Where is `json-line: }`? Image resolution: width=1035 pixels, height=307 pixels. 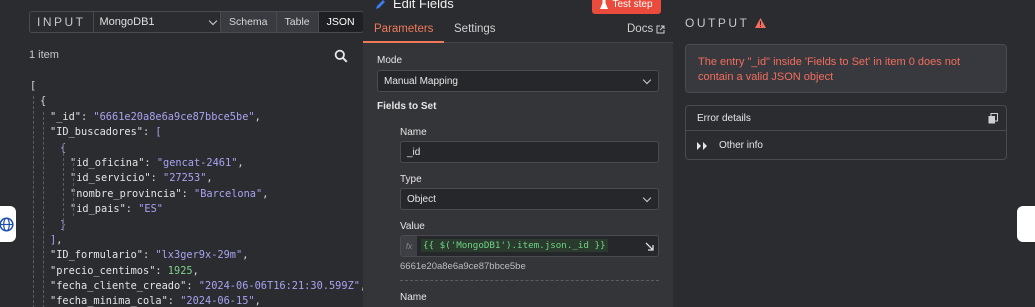
json-line: } is located at coordinates (198, 225).